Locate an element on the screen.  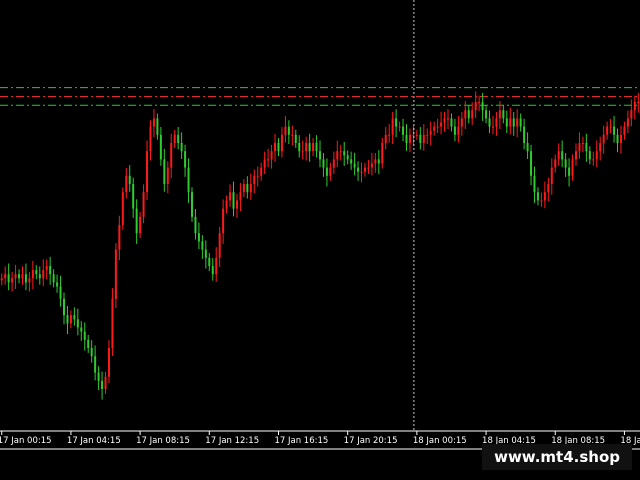
x-tick-label: 17 Jan 20:15 is located at coordinates (371, 441).